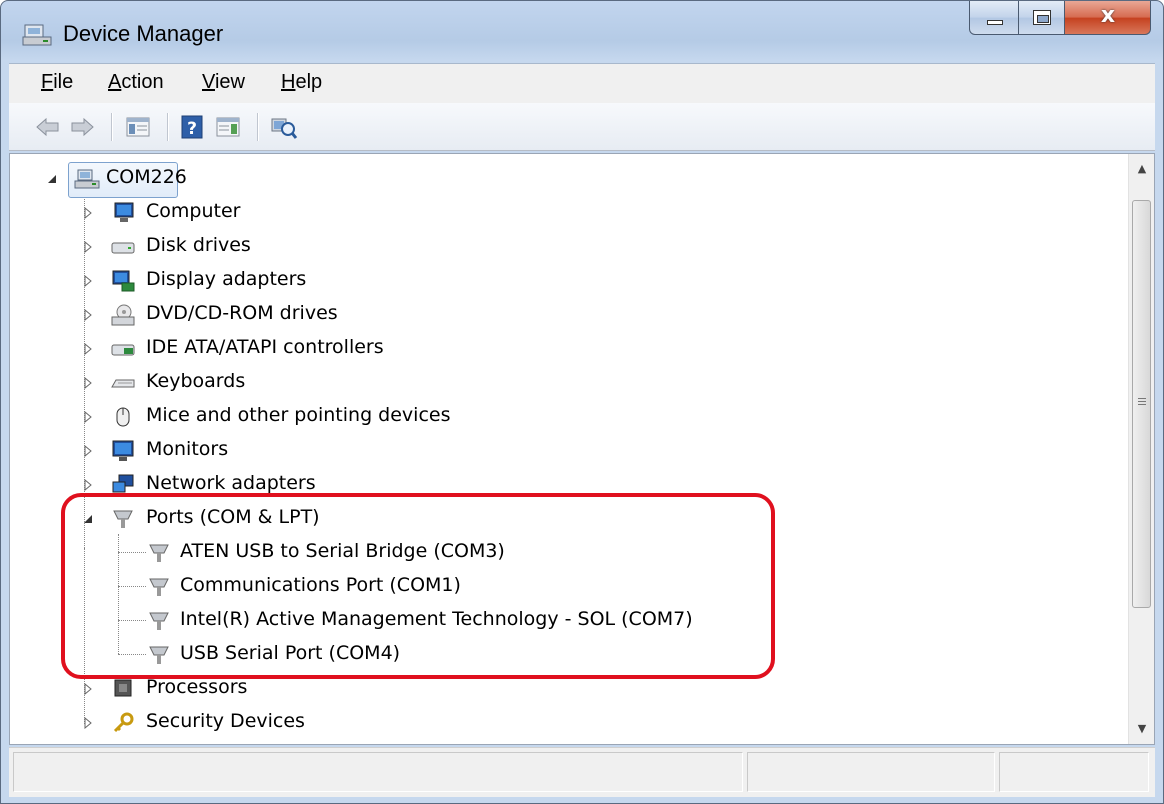 Image resolution: width=1164 pixels, height=804 pixels. What do you see at coordinates (560, 655) in the screenshot?
I see `tree-item-port: USB Serial Port (COM4)` at bounding box center [560, 655].